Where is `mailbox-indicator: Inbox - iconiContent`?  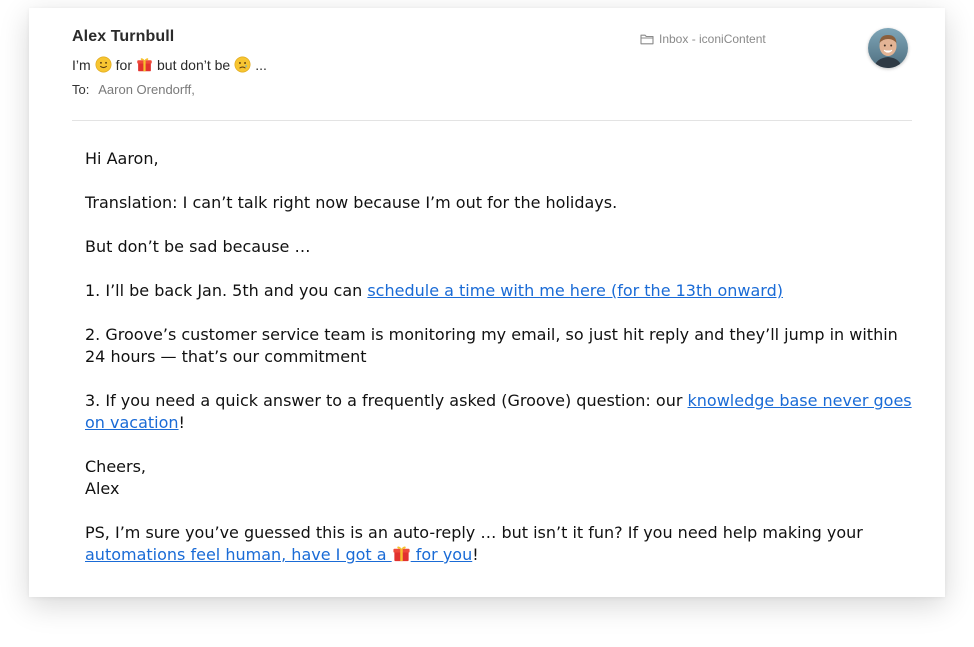
mailbox-indicator: Inbox - iconiContent is located at coordinates (703, 39).